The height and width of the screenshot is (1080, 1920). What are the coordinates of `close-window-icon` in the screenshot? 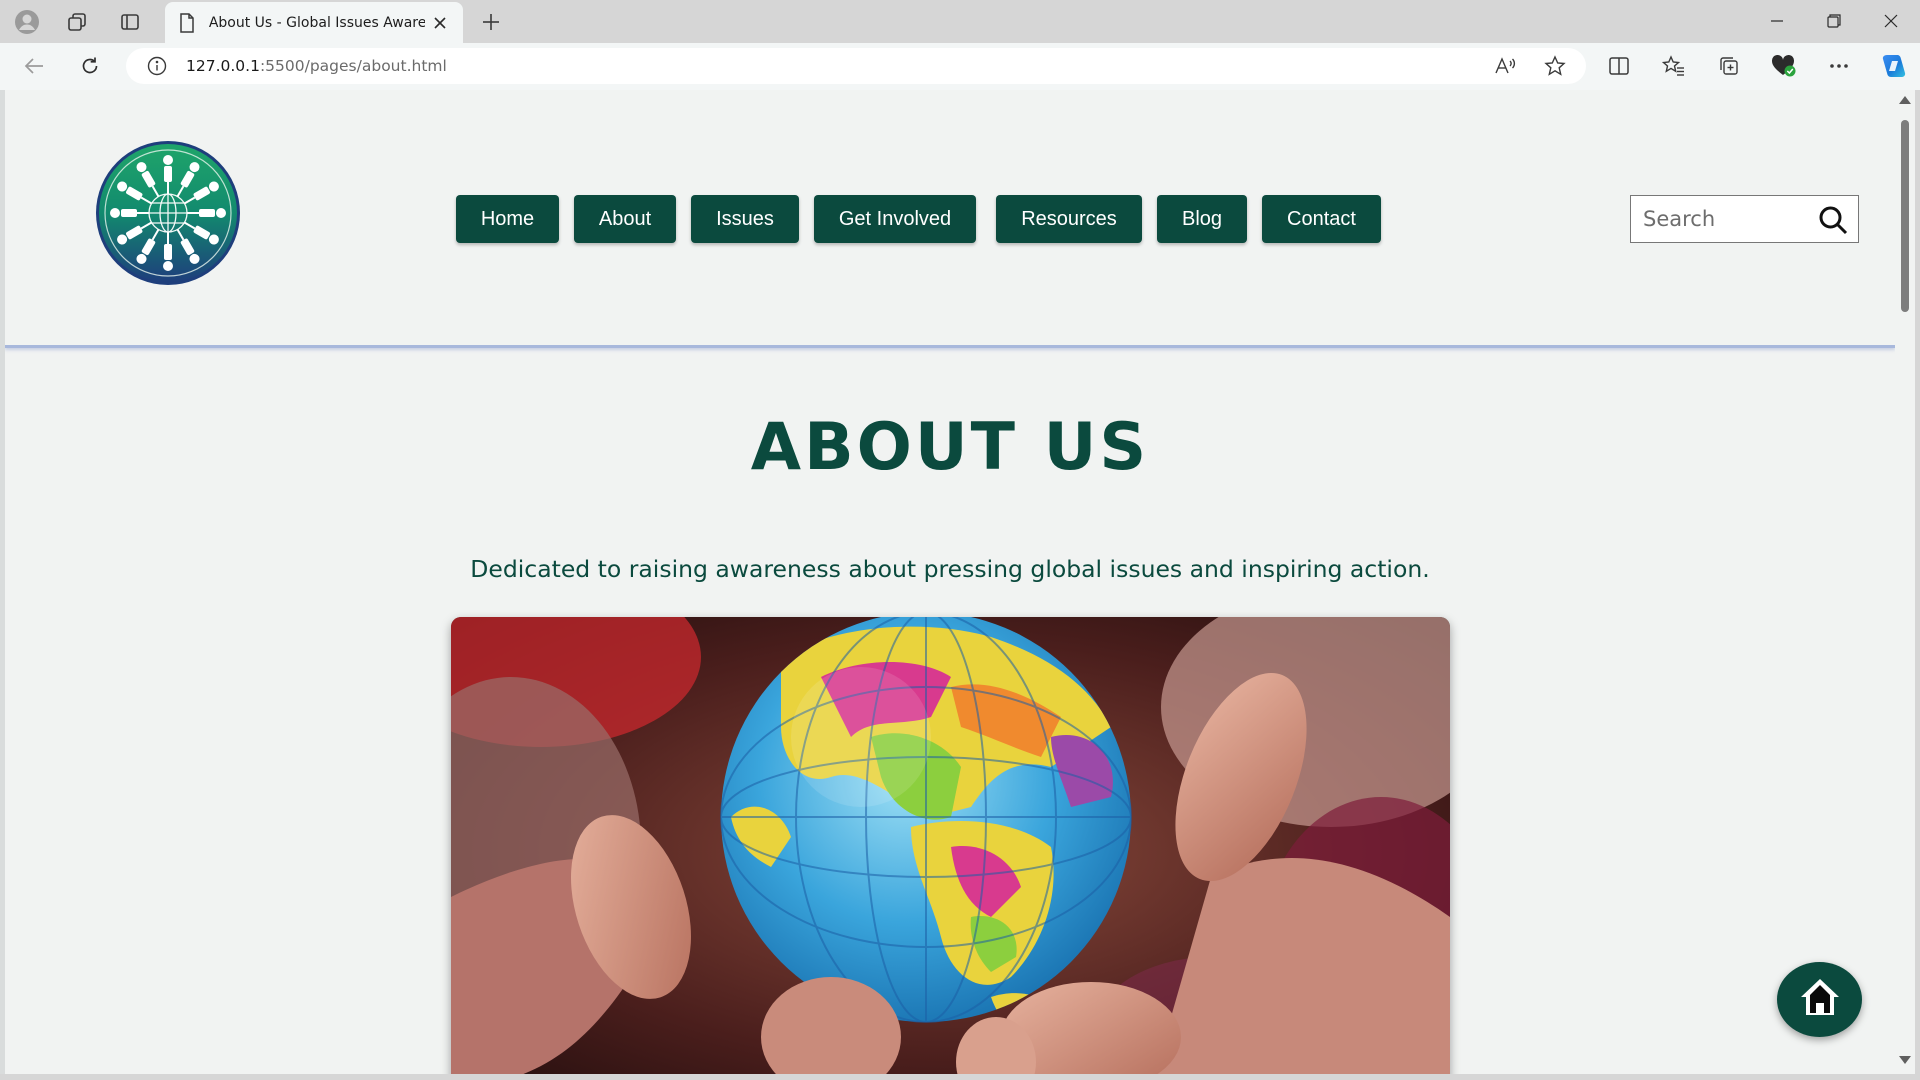 It's located at (1891, 21).